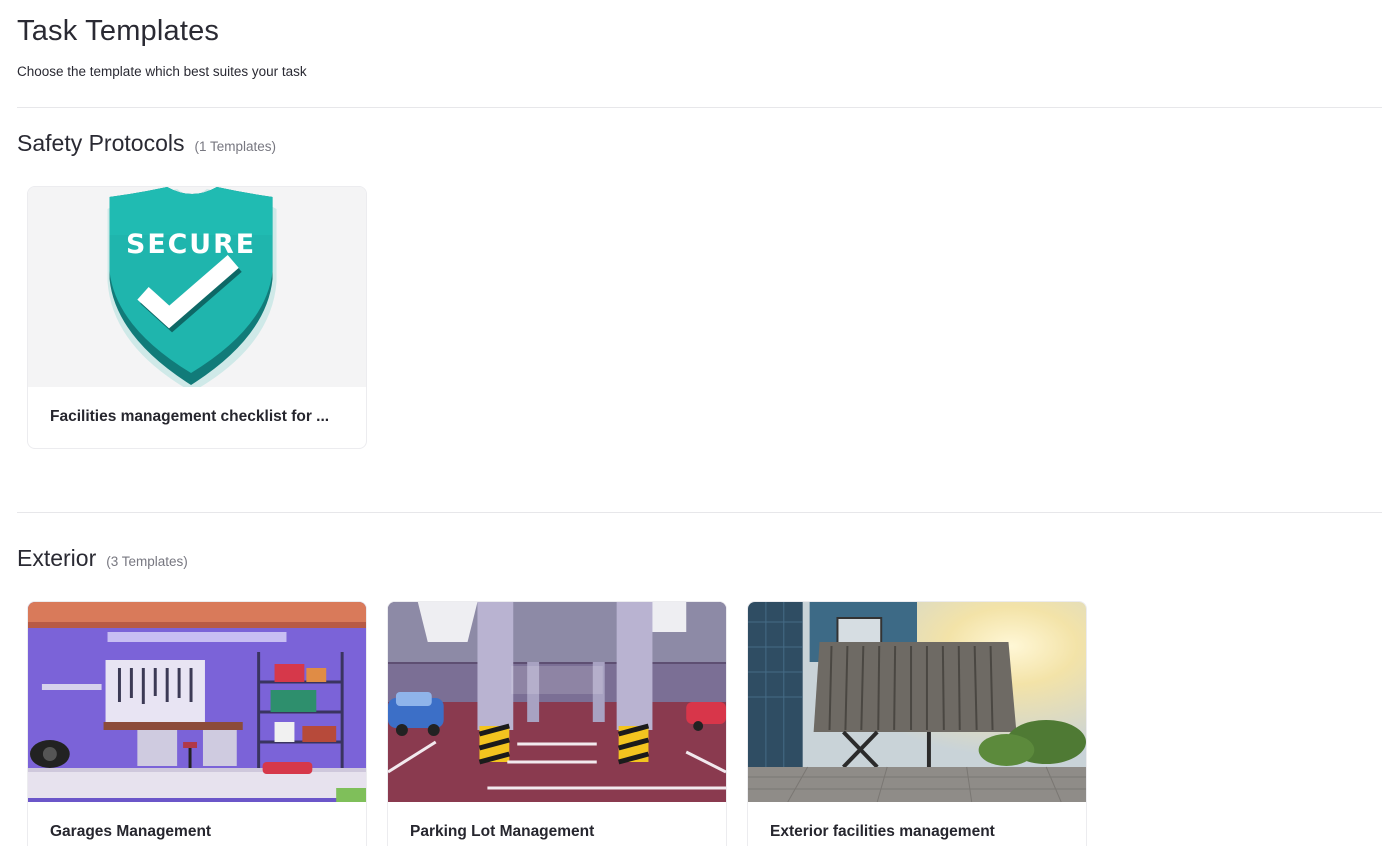 This screenshot has width=1382, height=846. Describe the element at coordinates (101, 143) in the screenshot. I see `section-title: Safety Protocols` at that location.